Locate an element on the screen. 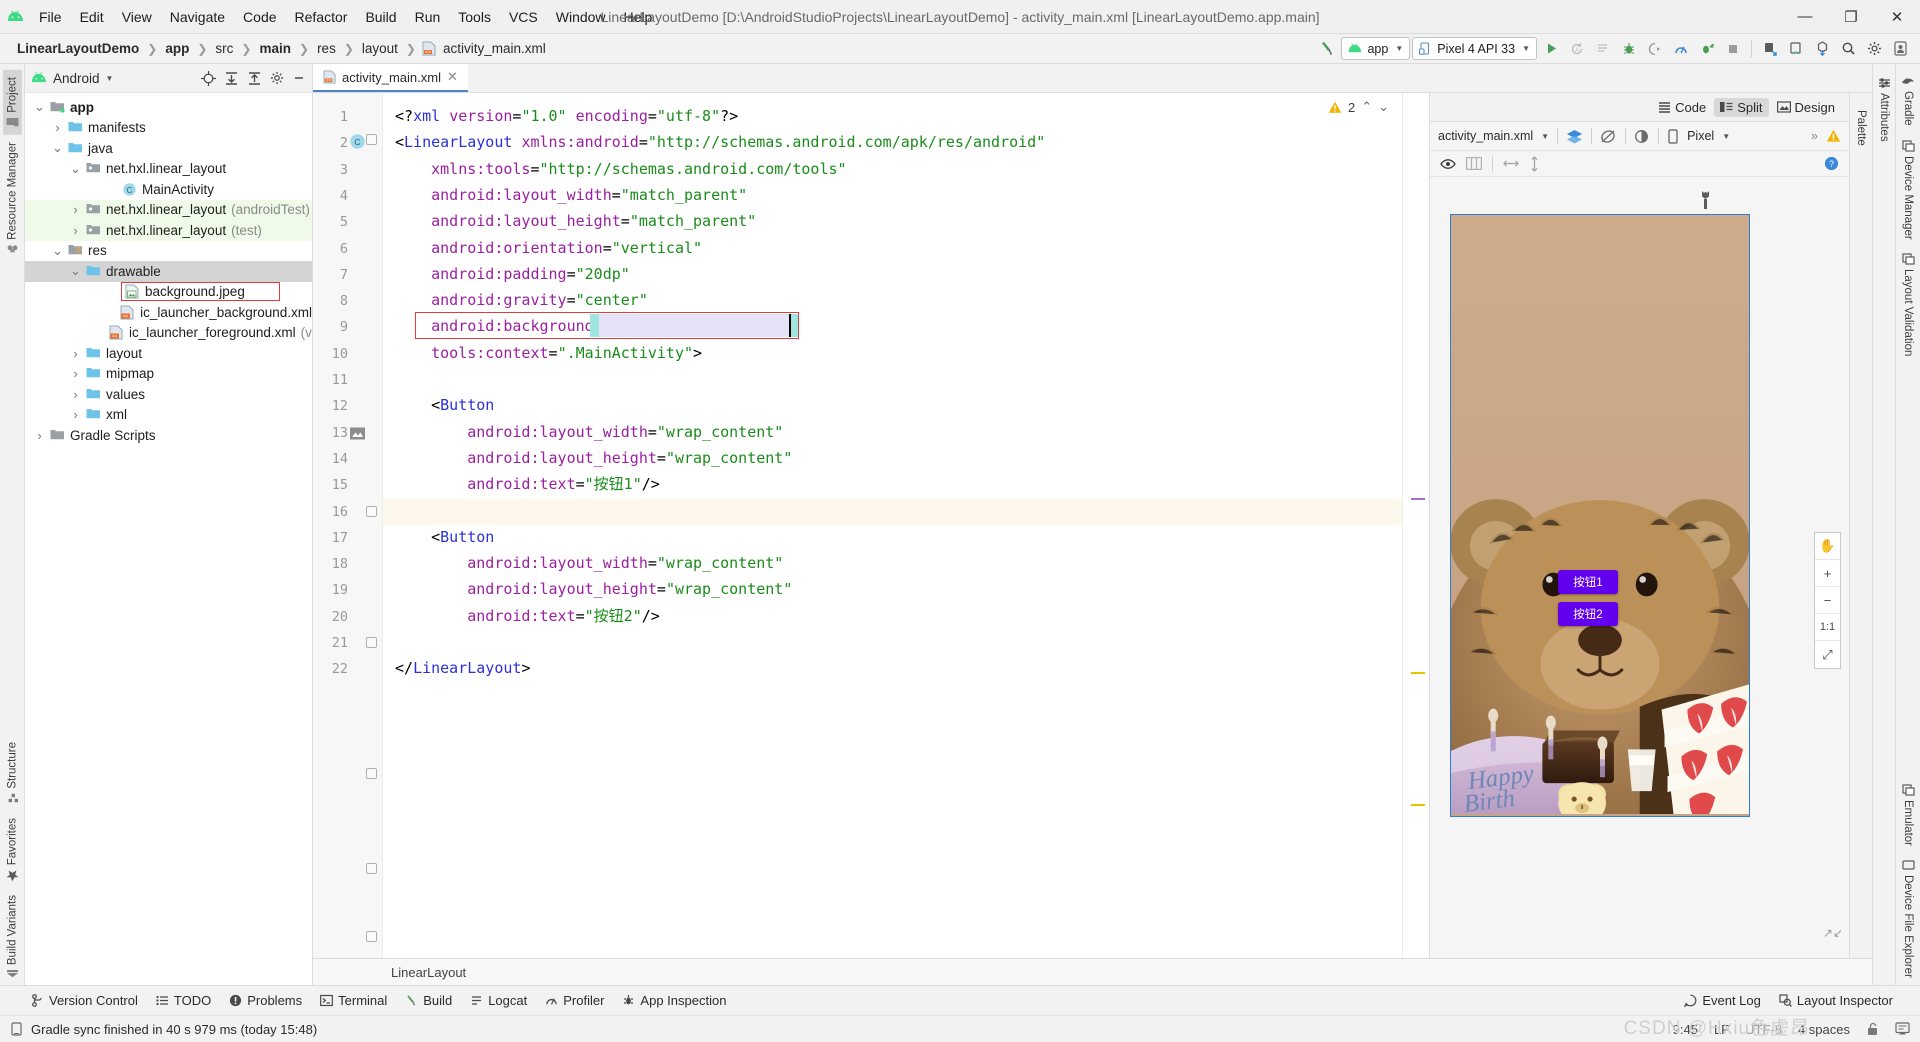  inspection-icon is located at coordinates (1902, 1029).